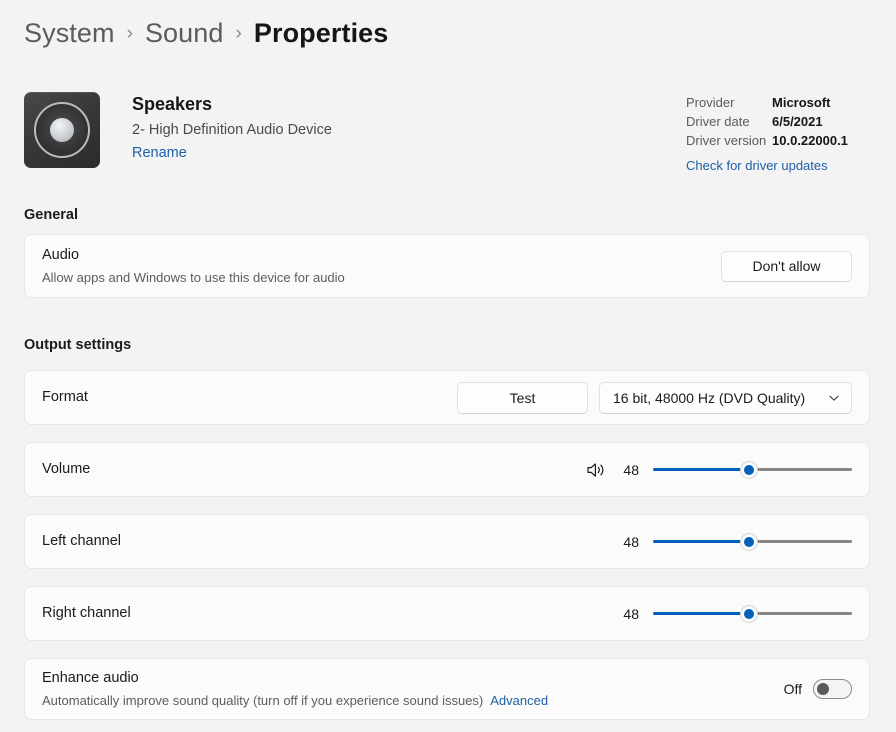 The height and width of the screenshot is (732, 896). What do you see at coordinates (718, 121) in the screenshot?
I see `driver-date-label: Driver date` at bounding box center [718, 121].